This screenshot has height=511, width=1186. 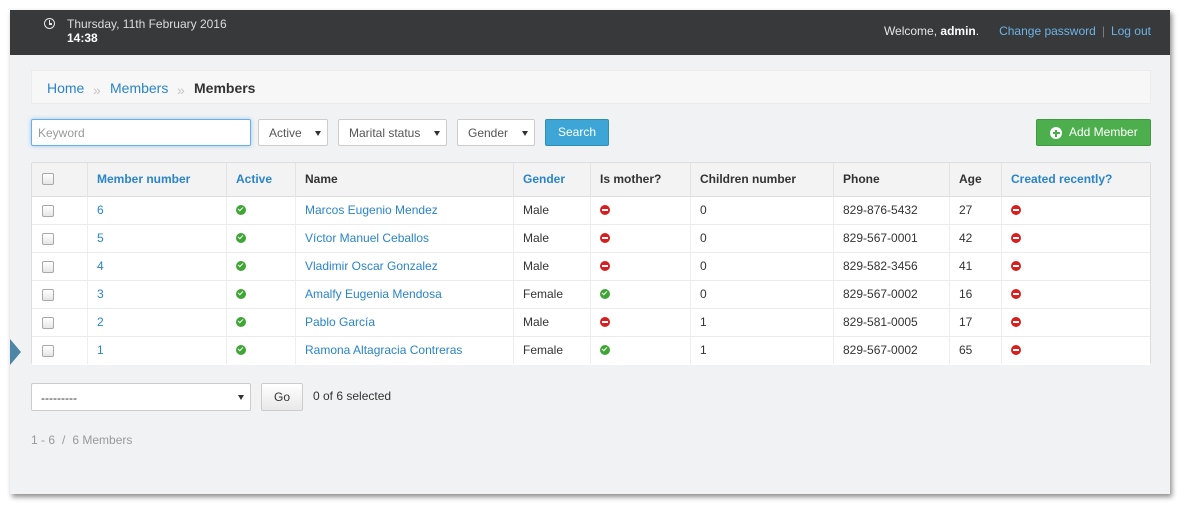 I want to click on breadcrumb-home: Home, so click(x=65, y=88).